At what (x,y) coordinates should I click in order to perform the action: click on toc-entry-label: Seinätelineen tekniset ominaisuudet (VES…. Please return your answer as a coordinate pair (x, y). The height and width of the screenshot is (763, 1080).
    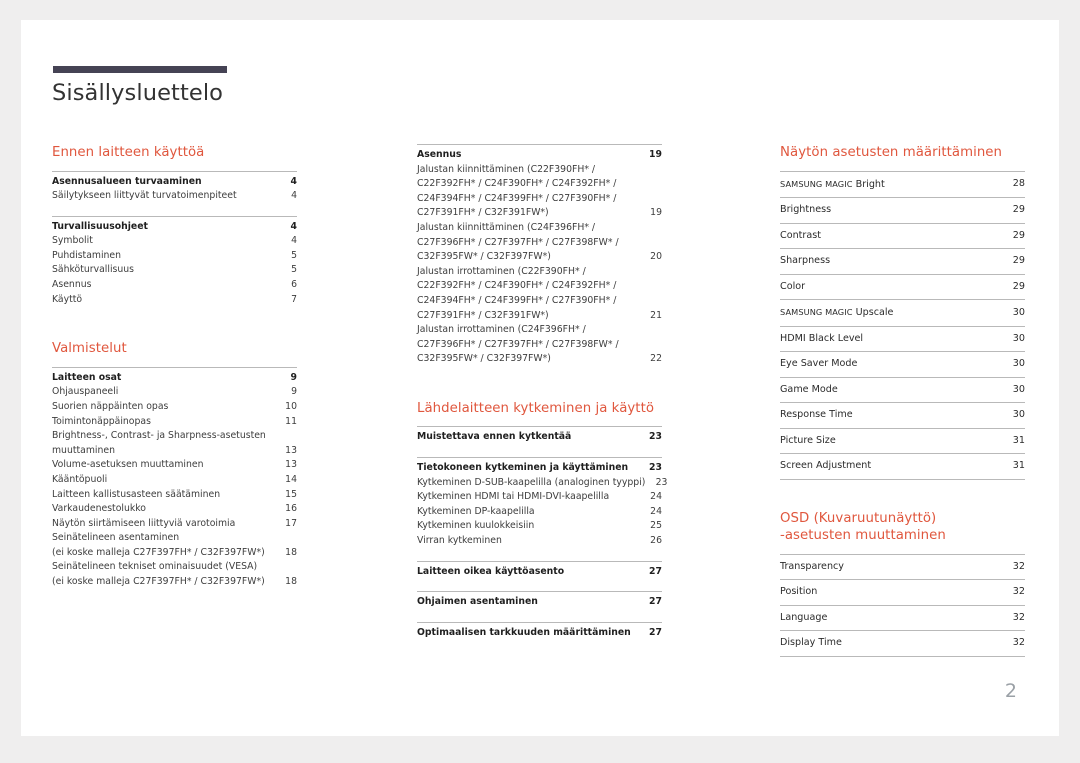
    Looking at the image, I should click on (158, 574).